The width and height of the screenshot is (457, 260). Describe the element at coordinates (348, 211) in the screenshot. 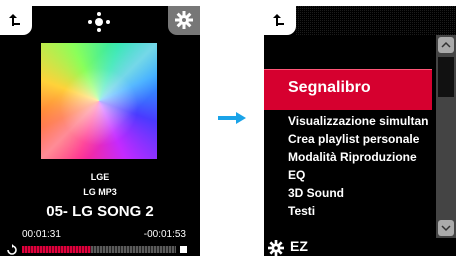

I see `menu-item: Testi` at that location.